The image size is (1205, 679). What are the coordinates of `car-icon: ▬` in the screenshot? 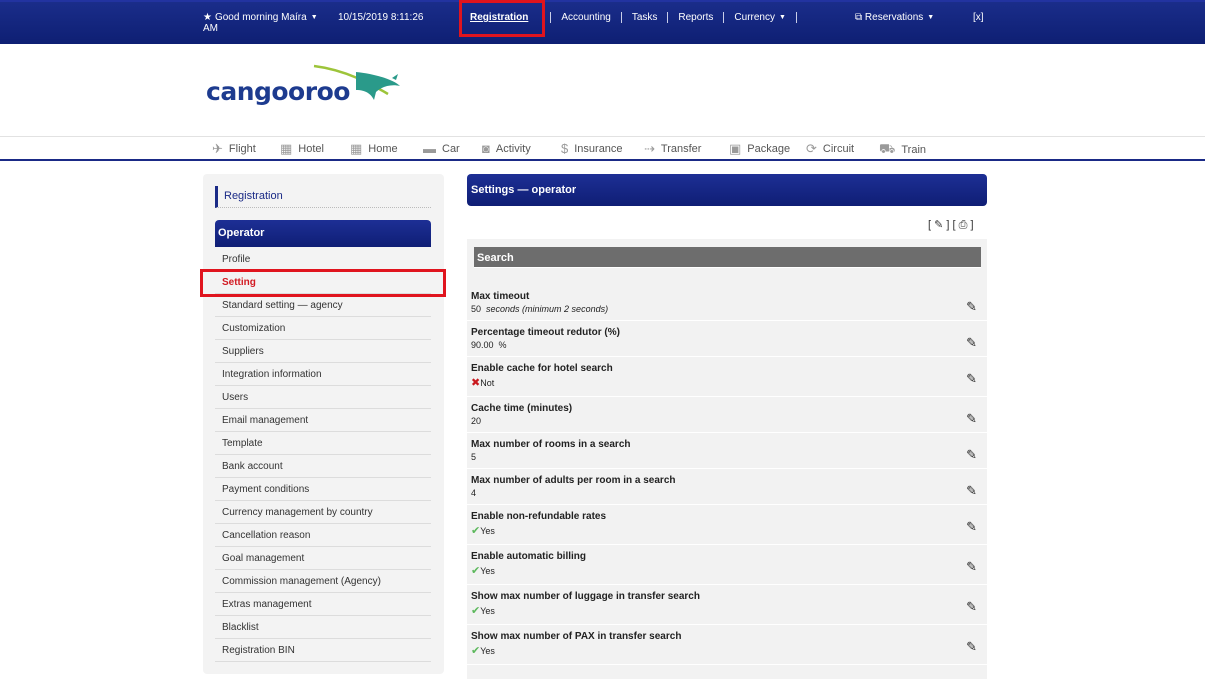 It's located at (429, 148).